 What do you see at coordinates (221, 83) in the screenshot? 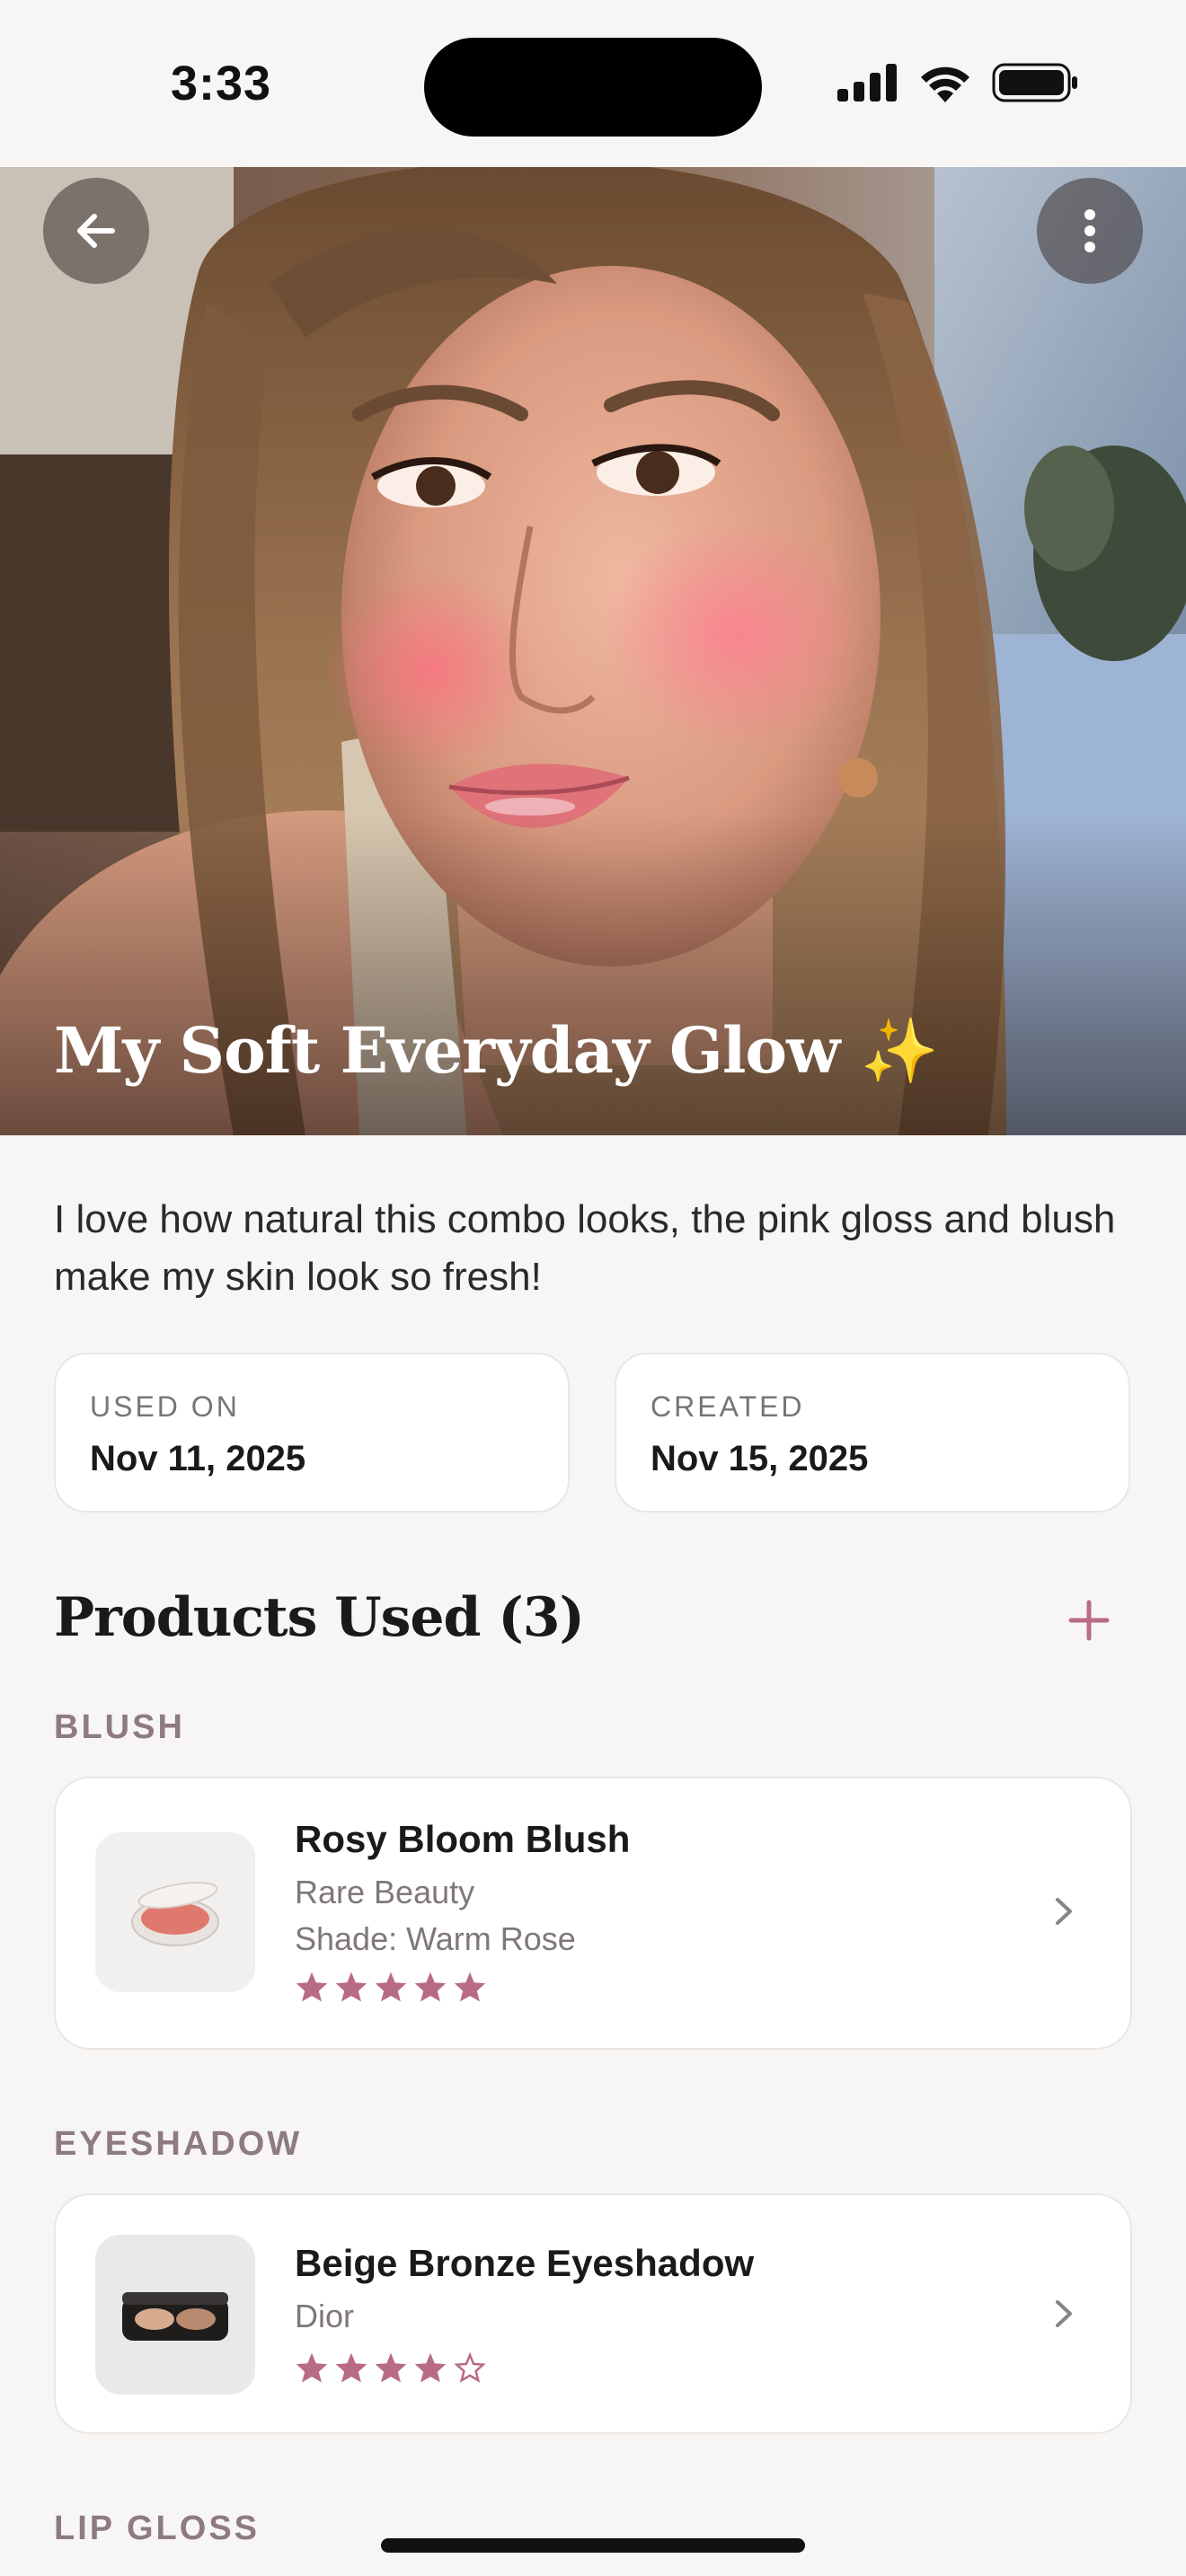
I see `status-time: 3:33` at bounding box center [221, 83].